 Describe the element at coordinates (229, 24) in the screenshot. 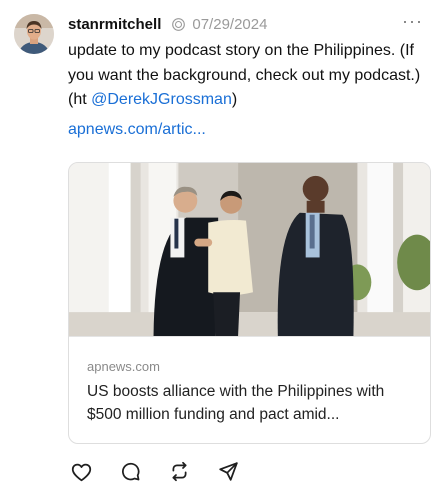

I see `post-date: 07/29/2024` at that location.